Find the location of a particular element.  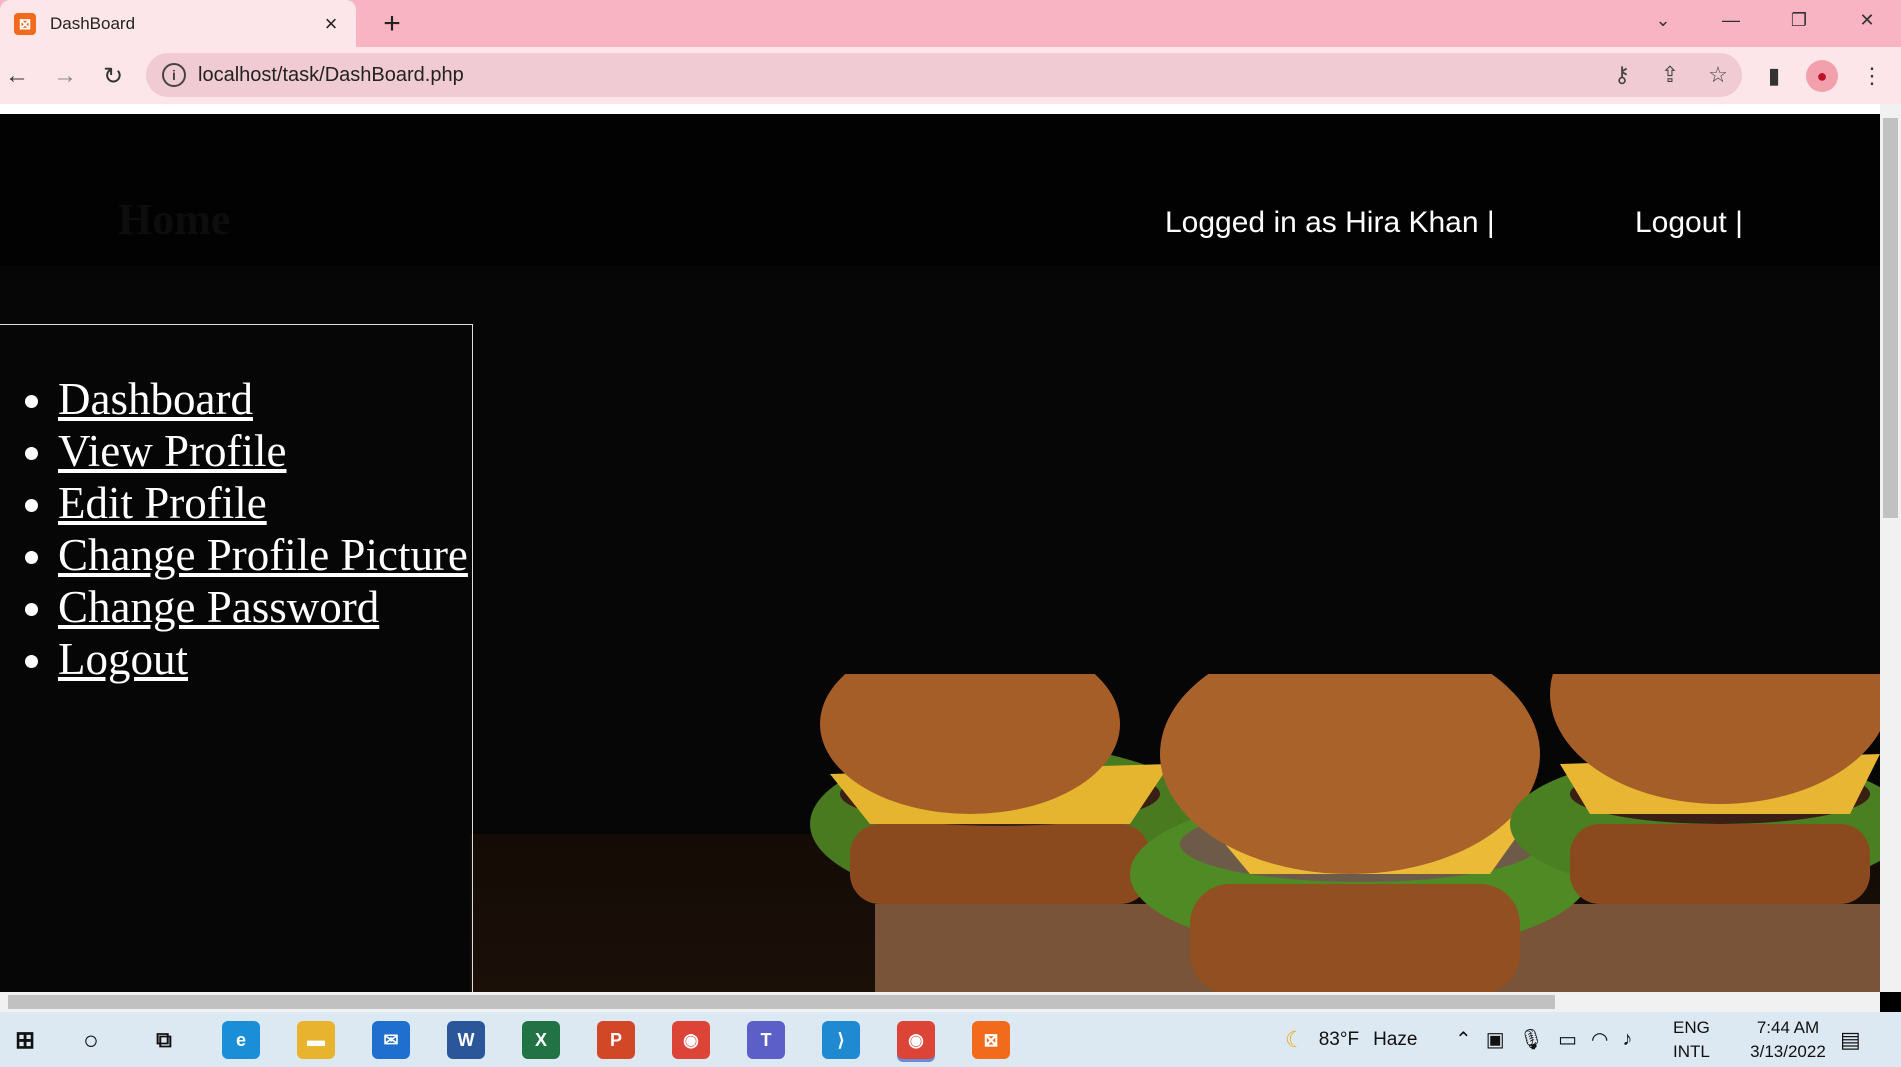

xampp-favicon-icon: ⊠ is located at coordinates (25, 23).